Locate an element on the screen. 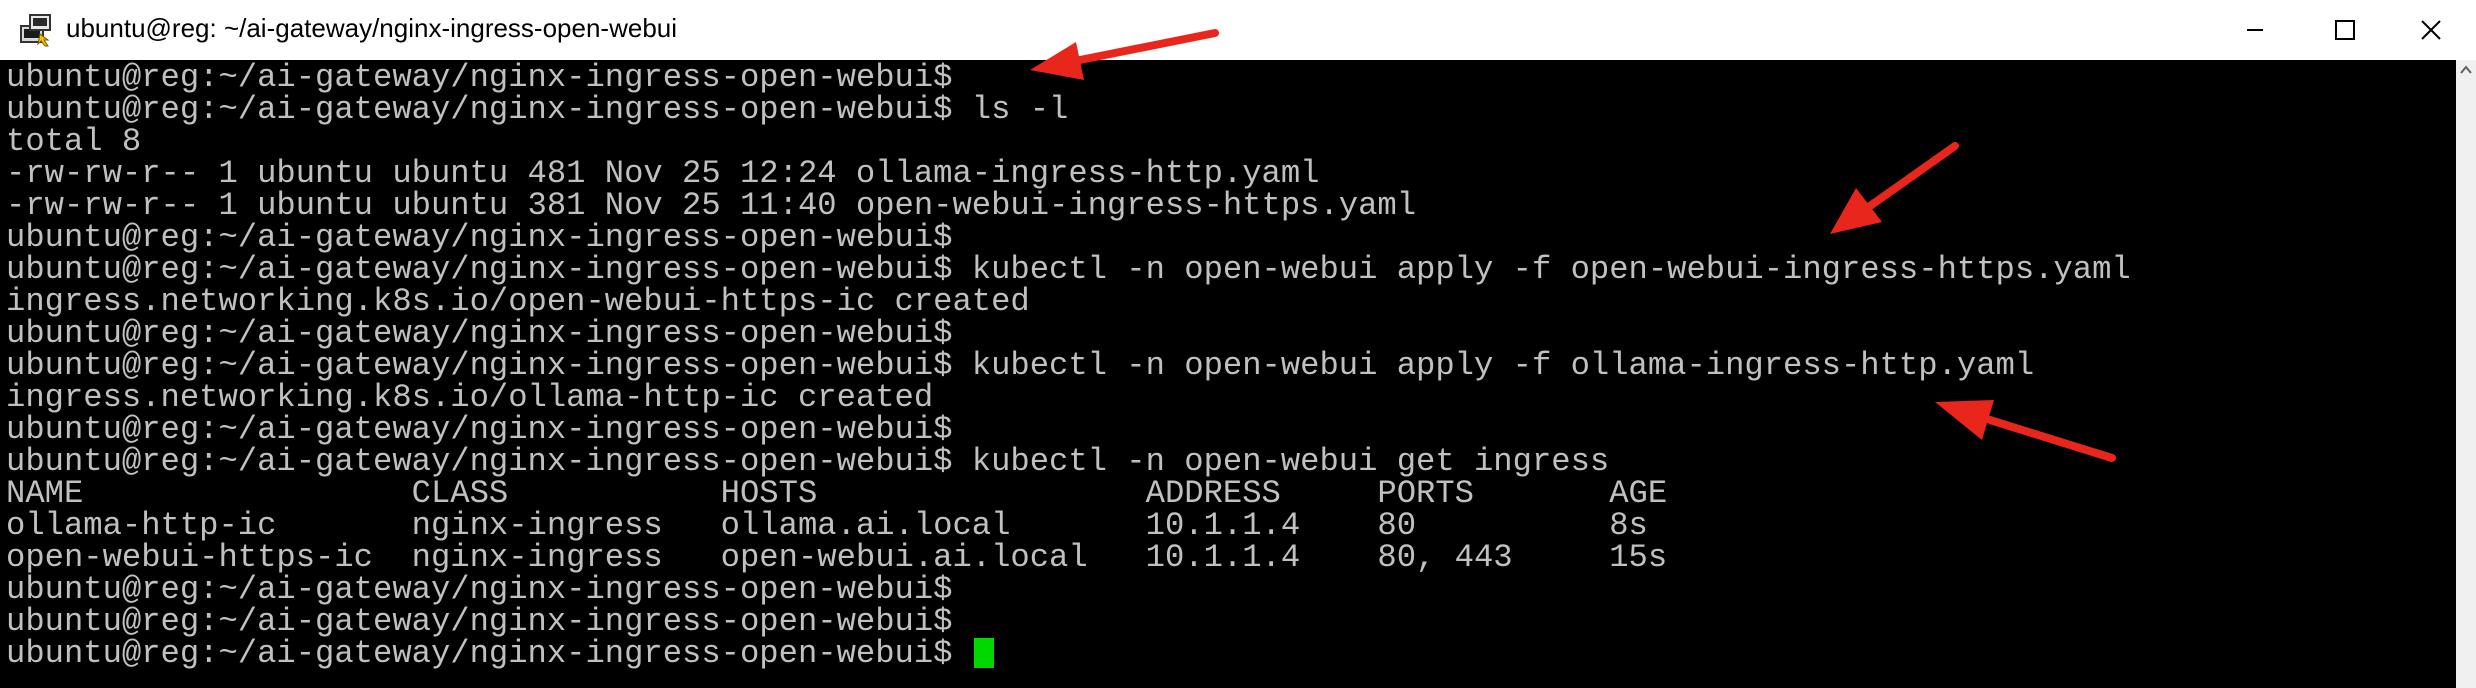 The image size is (2476, 688). maximize-icon is located at coordinates (2345, 30).